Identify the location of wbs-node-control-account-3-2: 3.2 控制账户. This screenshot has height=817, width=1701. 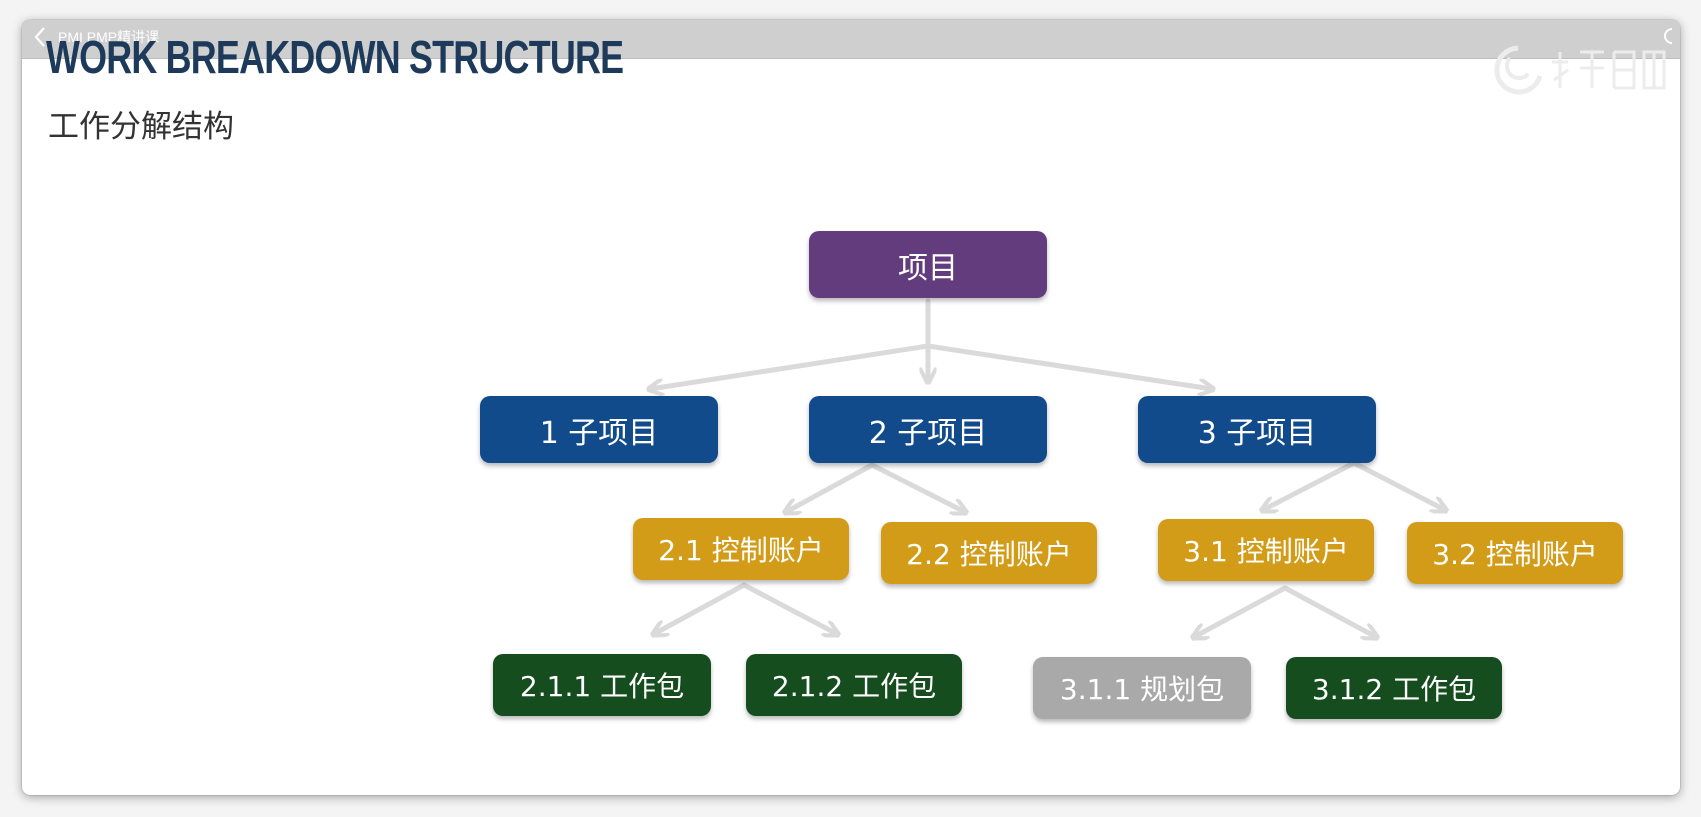
(1515, 553).